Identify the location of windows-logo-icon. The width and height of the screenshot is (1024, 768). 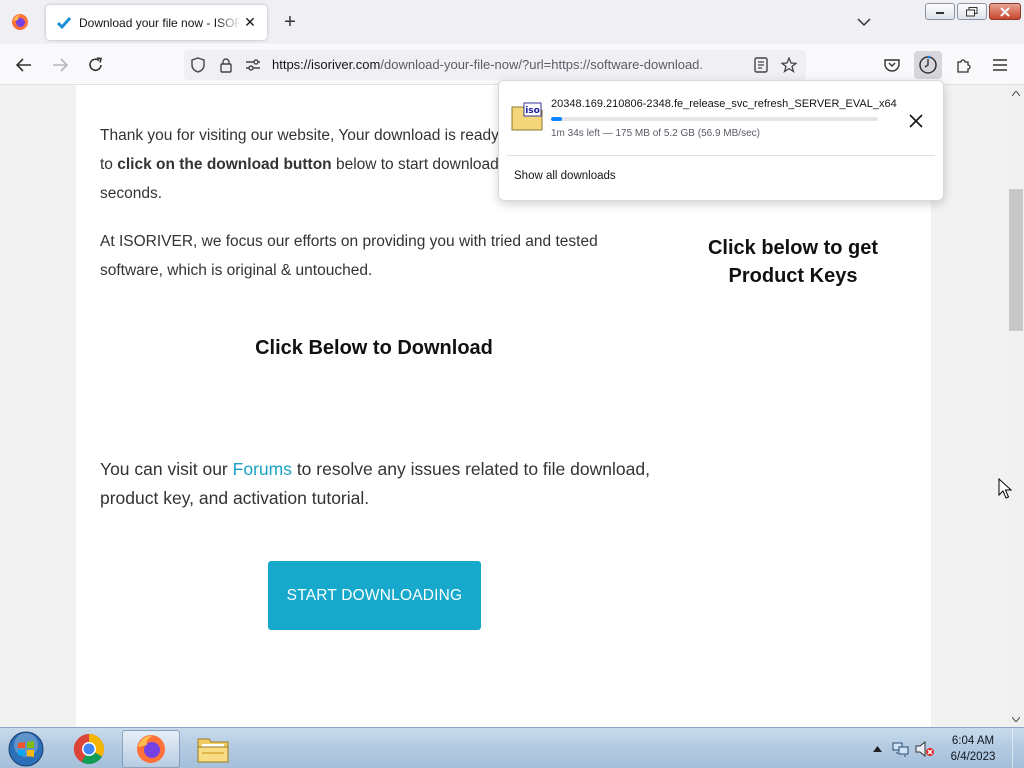
(26, 749).